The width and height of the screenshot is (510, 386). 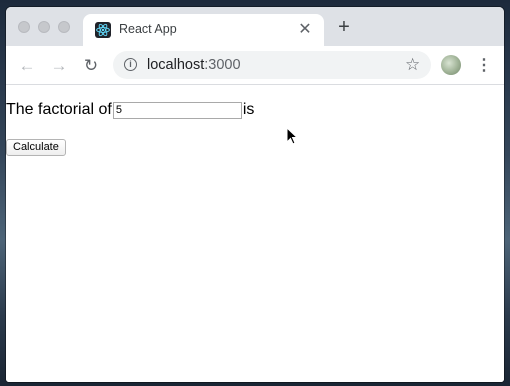 What do you see at coordinates (24, 27) in the screenshot?
I see `window-close-dot` at bounding box center [24, 27].